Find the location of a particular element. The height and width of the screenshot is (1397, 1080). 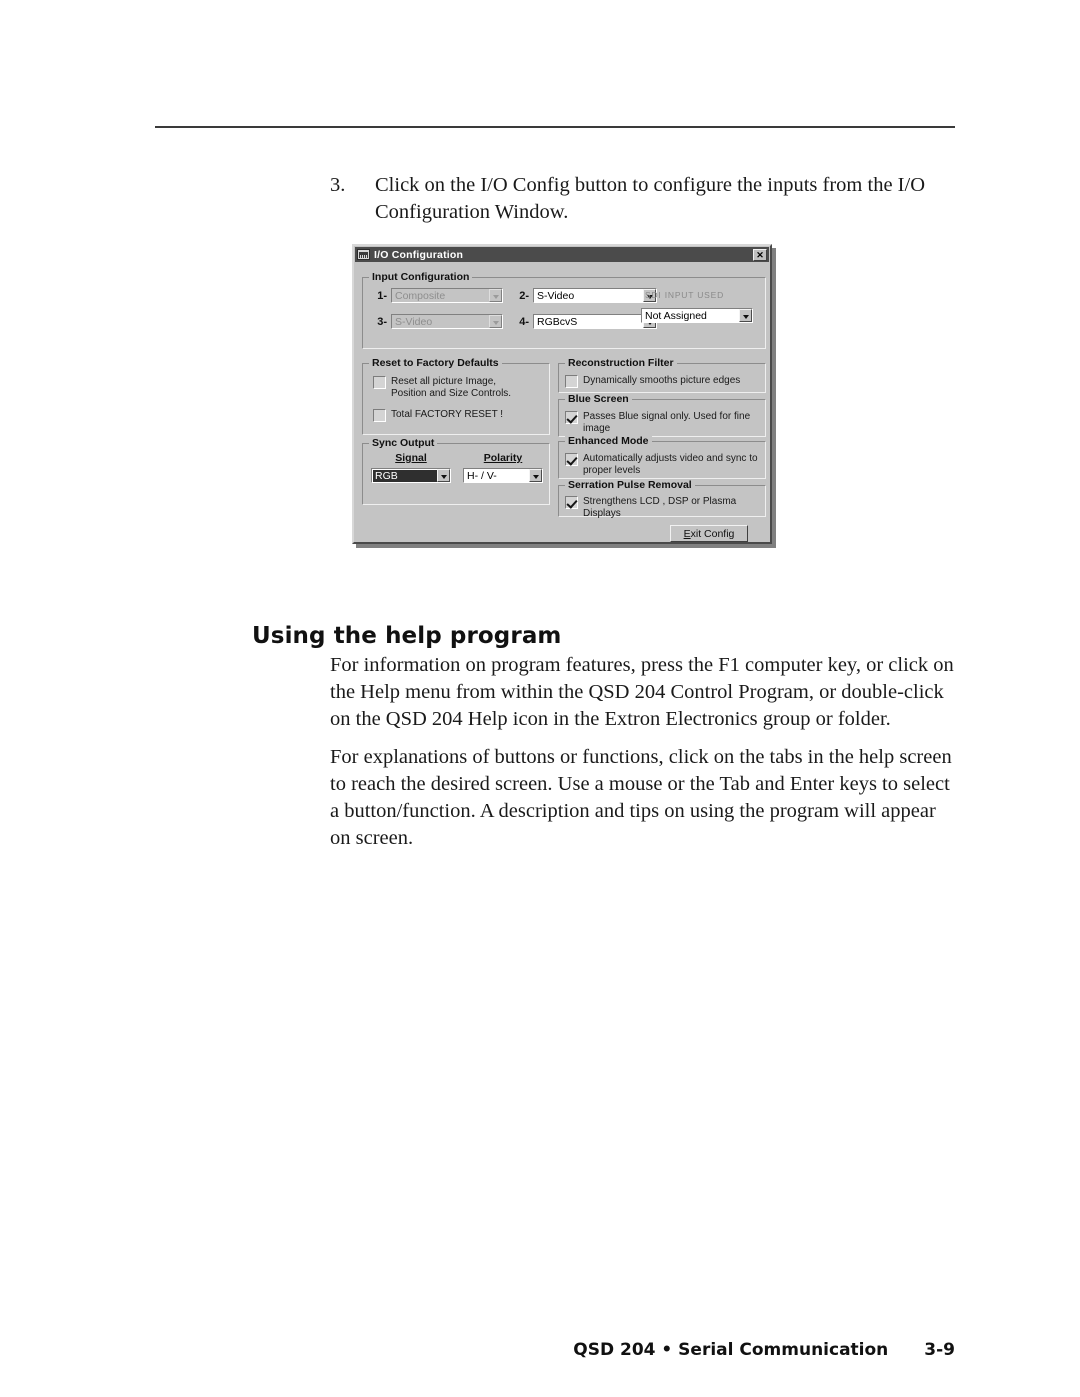

input-2-label: 2- is located at coordinates (524, 295).